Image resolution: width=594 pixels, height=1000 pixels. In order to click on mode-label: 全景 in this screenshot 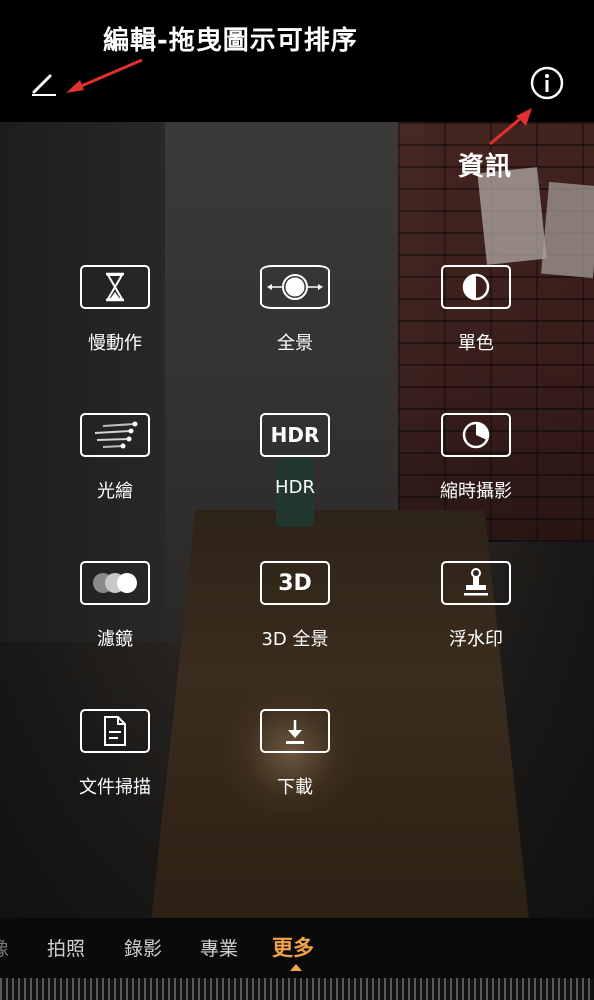, I will do `click(295, 343)`.